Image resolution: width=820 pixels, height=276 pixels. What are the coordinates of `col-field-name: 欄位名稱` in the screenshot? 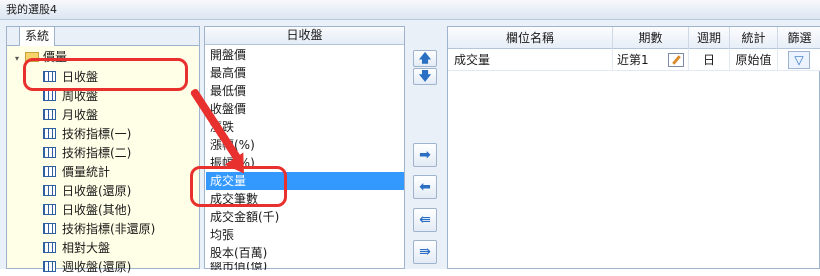 It's located at (530, 38).